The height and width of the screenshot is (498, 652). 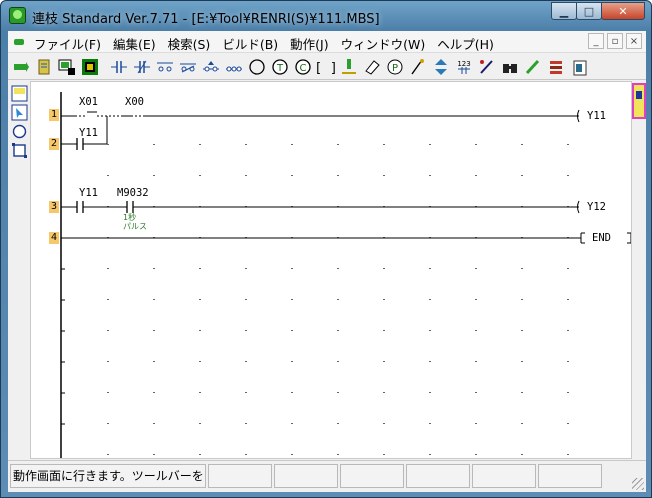 I want to click on contact-label: X01, so click(x=88, y=102).